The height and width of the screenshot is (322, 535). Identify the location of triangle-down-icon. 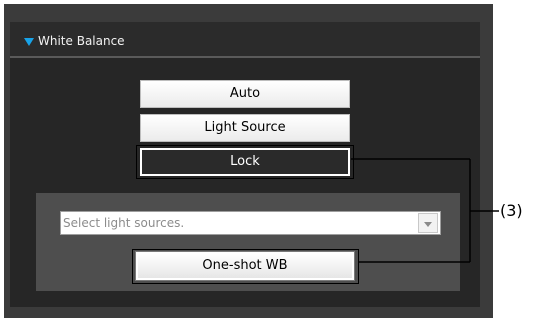
(29, 42).